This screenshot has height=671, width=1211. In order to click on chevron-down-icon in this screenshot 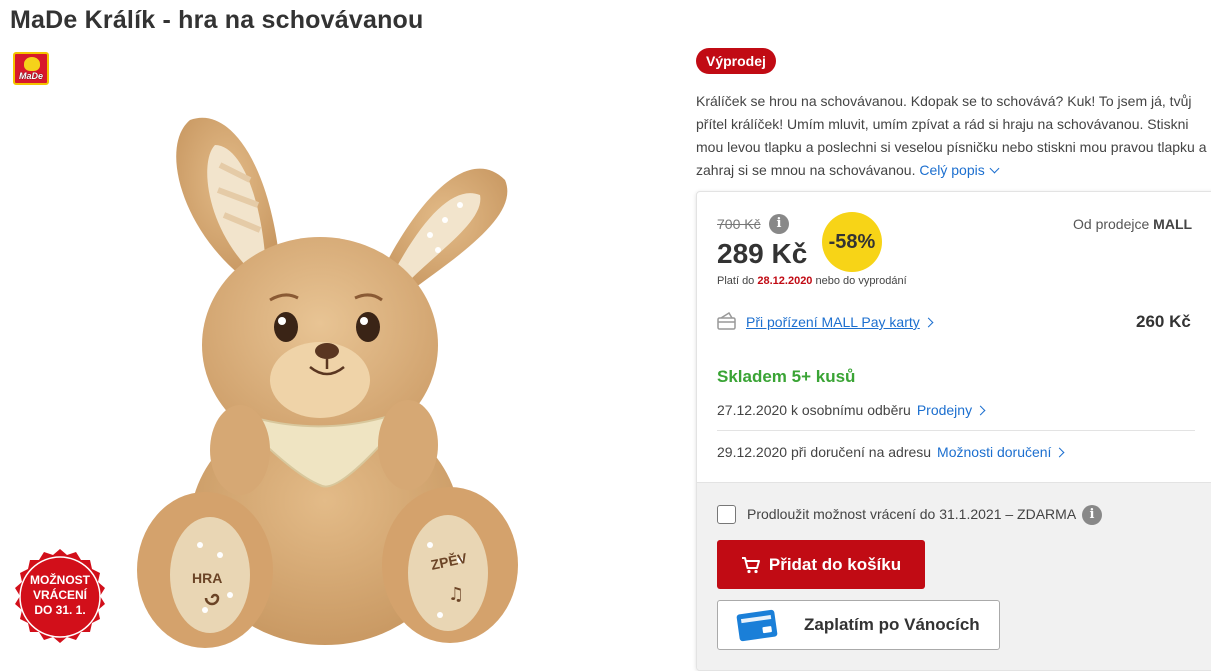, I will do `click(994, 168)`.